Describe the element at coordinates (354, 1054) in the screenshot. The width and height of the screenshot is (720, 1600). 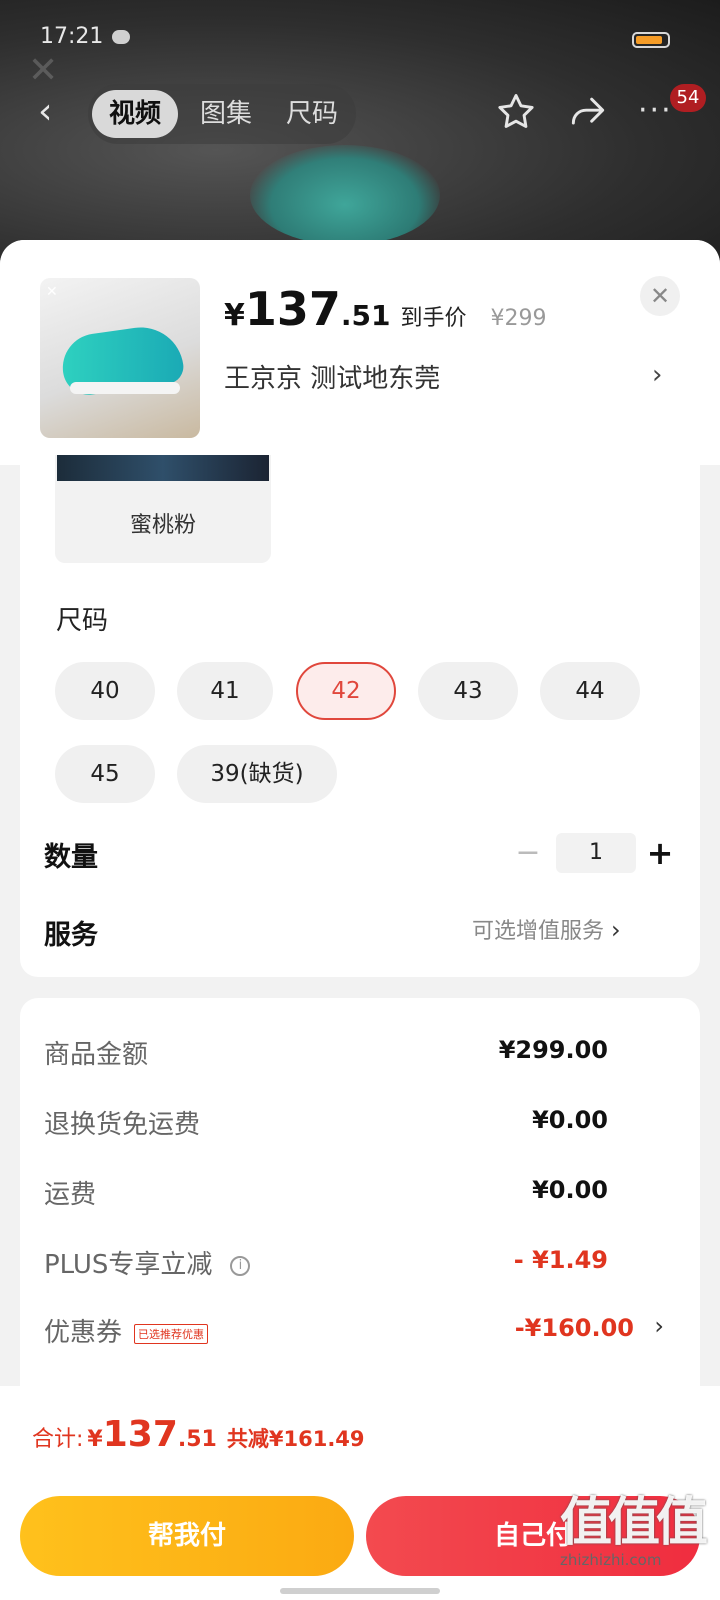
I see `price-line-goods: 商品金额 ¥299.00` at that location.